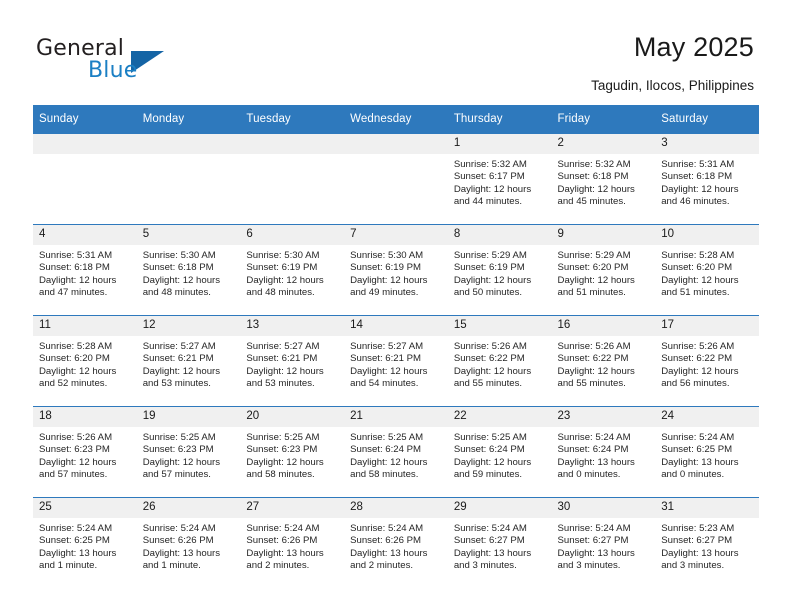 This screenshot has width=792, height=612. Describe the element at coordinates (488, 202) in the screenshot. I see `daylight-text-line2: and 44 minutes.` at that location.